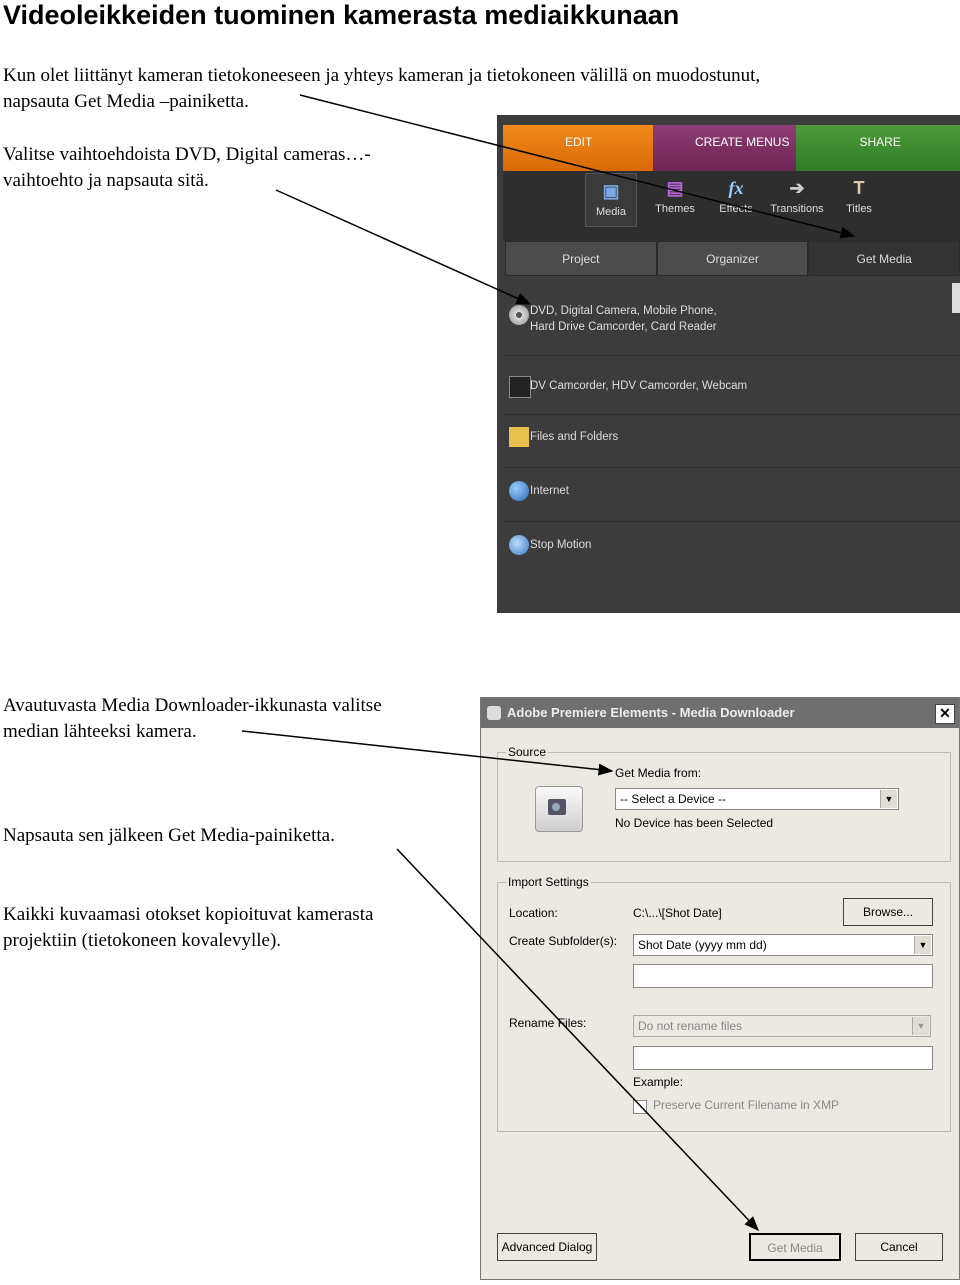 Image resolution: width=960 pixels, height=1285 pixels. I want to click on folder-icon, so click(519, 437).